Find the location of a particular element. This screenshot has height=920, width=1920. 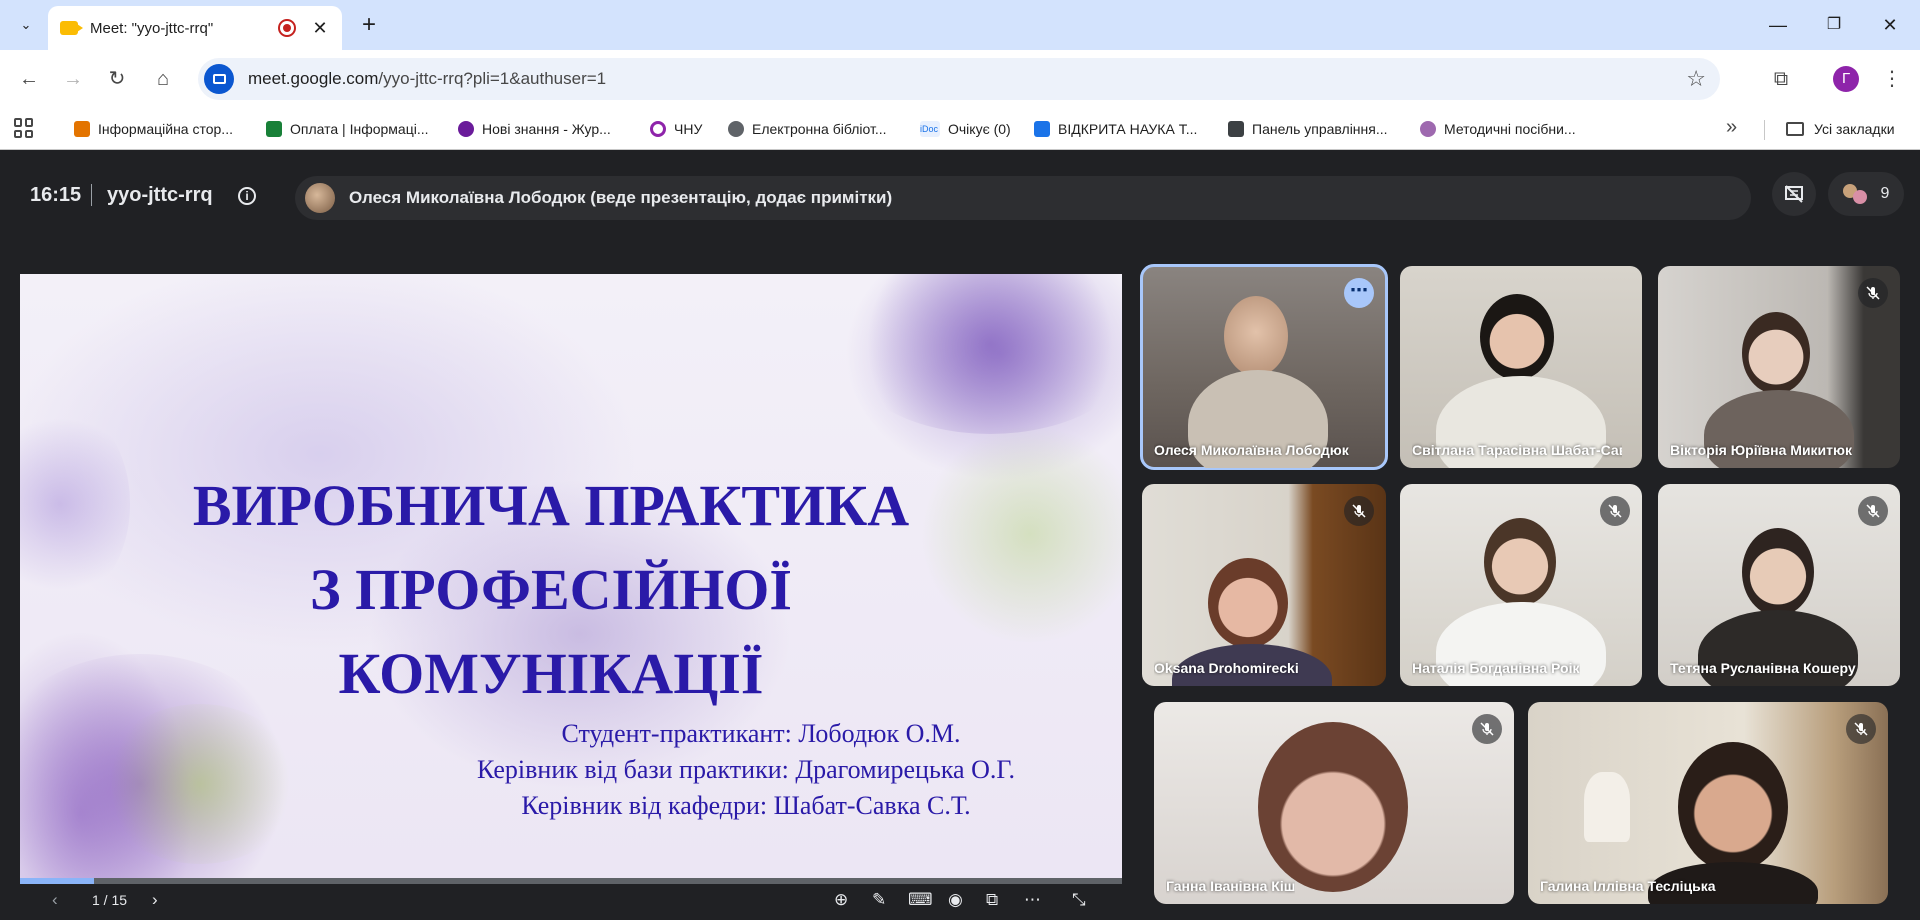

bookmark-label: ЧНУ is located at coordinates (688, 129).